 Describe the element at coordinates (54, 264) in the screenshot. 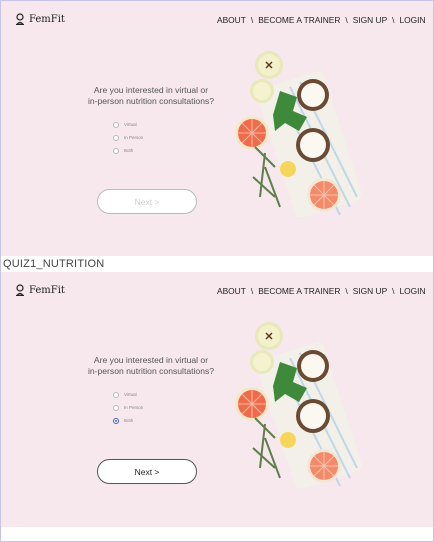

I see `frame-label: QUIZ1_NUTRITION` at that location.